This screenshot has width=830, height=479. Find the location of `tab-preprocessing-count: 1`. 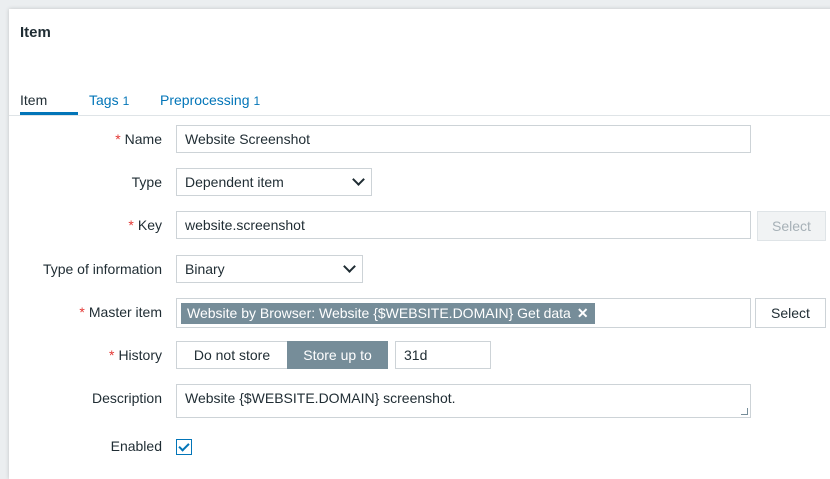

tab-preprocessing-count: 1 is located at coordinates (257, 101).